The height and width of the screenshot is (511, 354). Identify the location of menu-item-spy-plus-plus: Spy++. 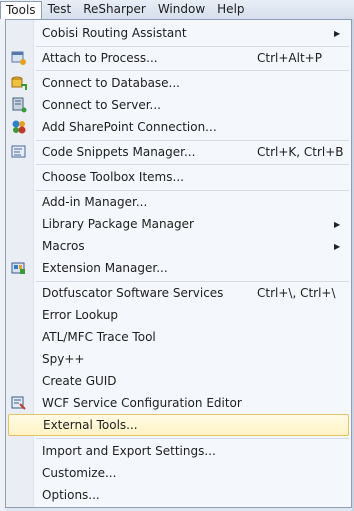
(178, 359).